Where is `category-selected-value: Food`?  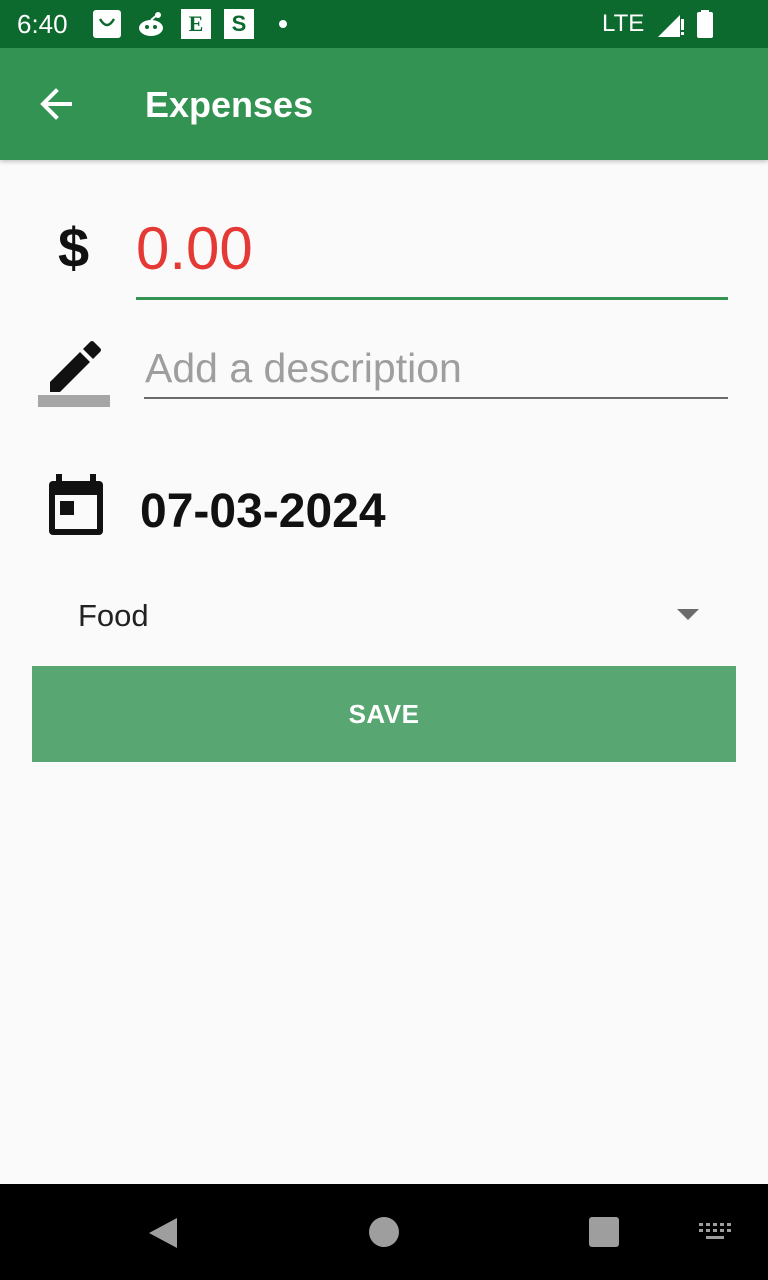 category-selected-value: Food is located at coordinates (113, 615).